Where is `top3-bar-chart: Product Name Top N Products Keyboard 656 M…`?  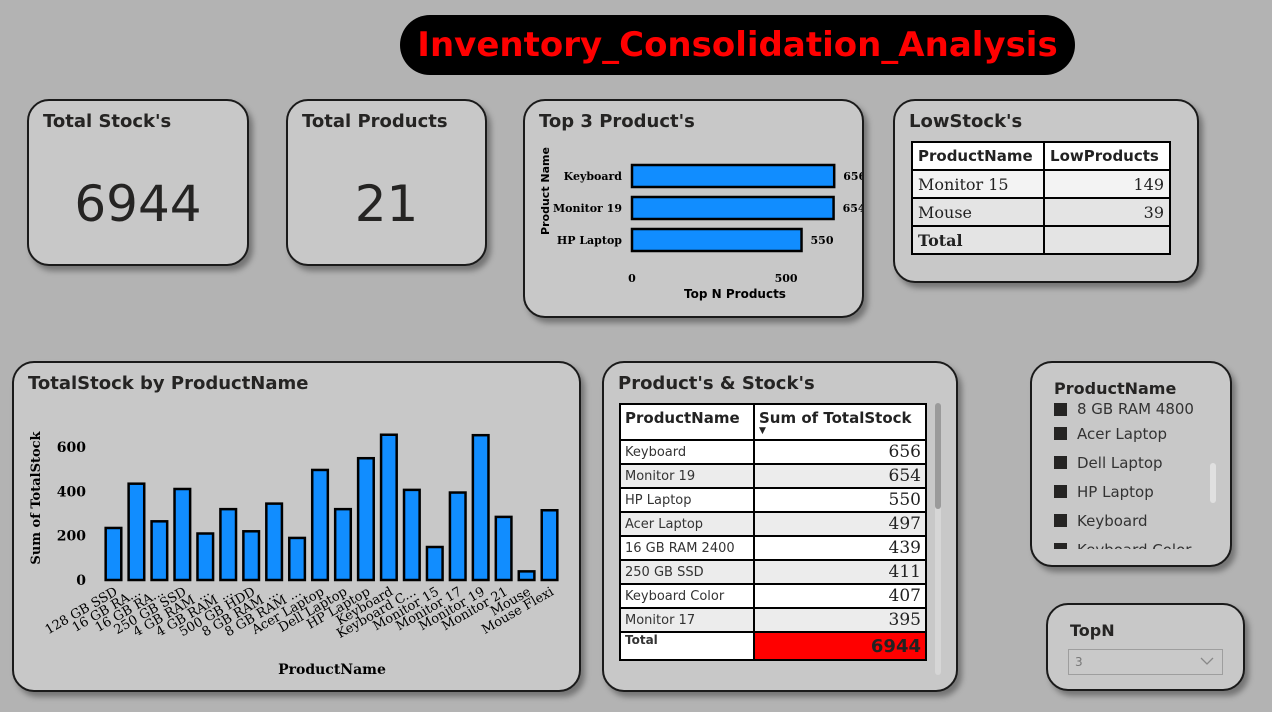
top3-bar-chart: Product Name Top N Products Keyboard 656 M… is located at coordinates (700, 224).